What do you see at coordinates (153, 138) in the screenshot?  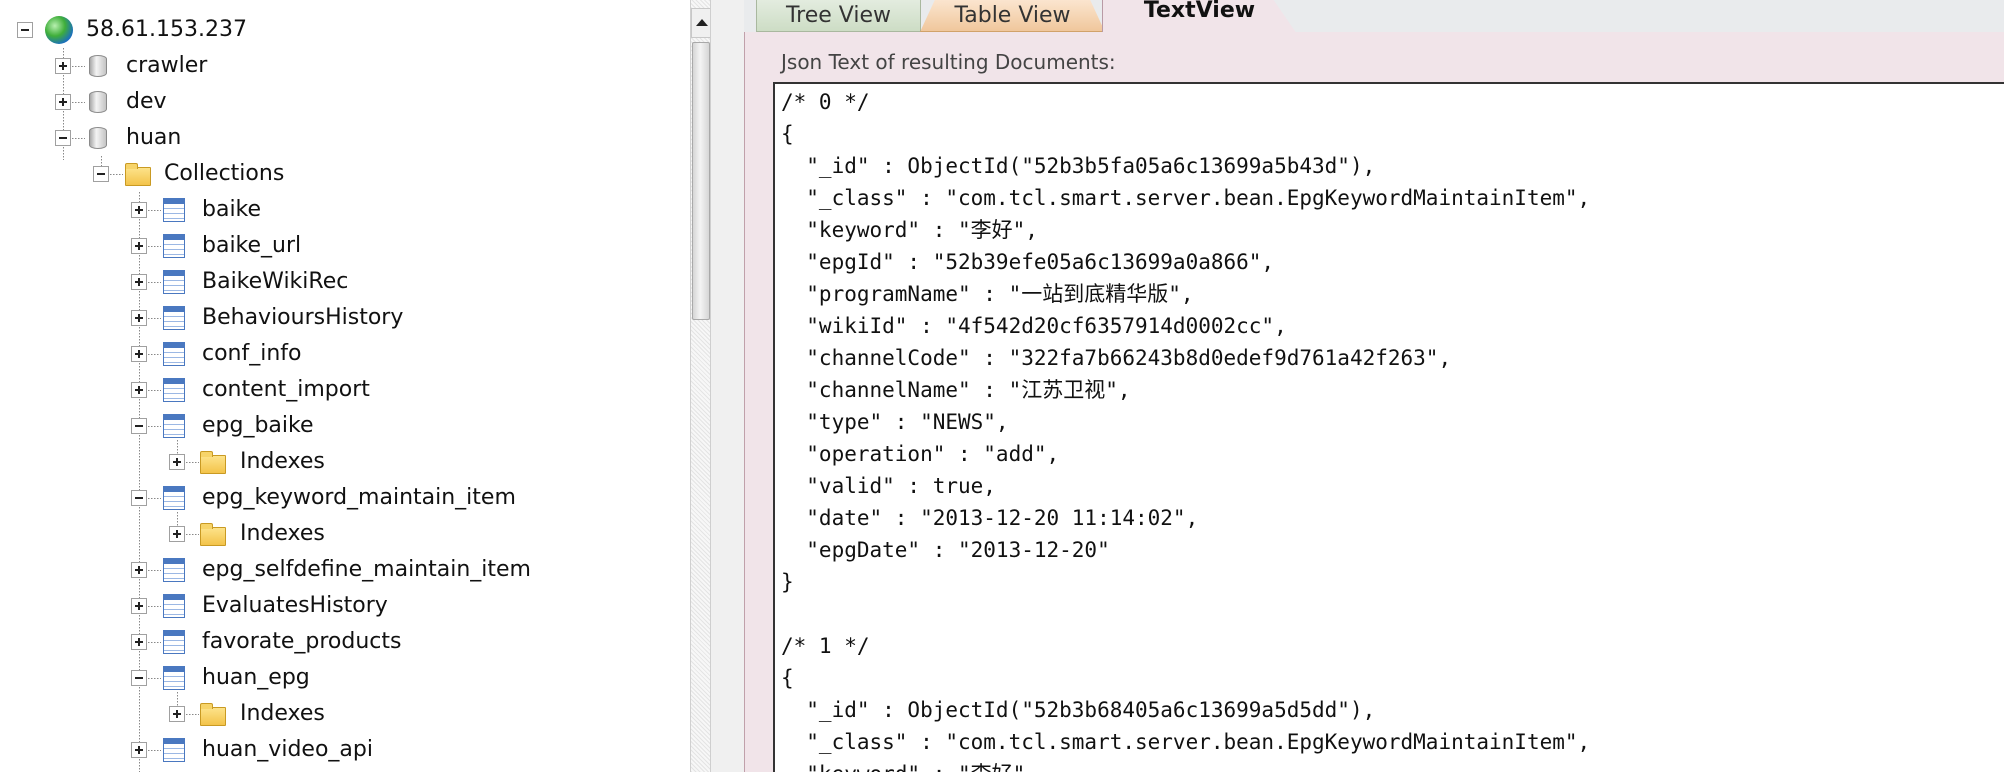 I see `db-huan-label: huan` at bounding box center [153, 138].